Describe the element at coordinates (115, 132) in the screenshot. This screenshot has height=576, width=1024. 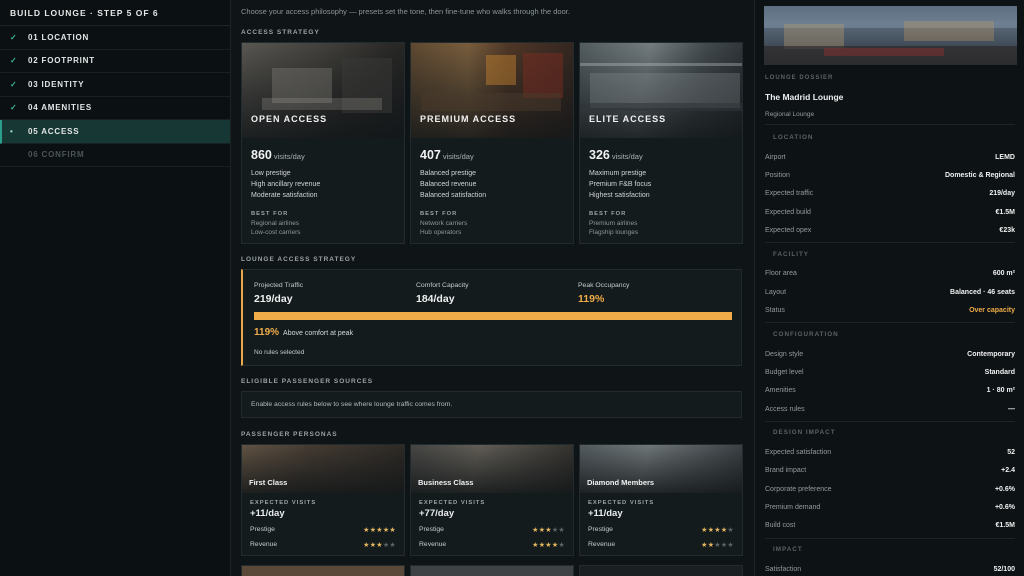
I see `step-access: • 05 ACCESS` at that location.